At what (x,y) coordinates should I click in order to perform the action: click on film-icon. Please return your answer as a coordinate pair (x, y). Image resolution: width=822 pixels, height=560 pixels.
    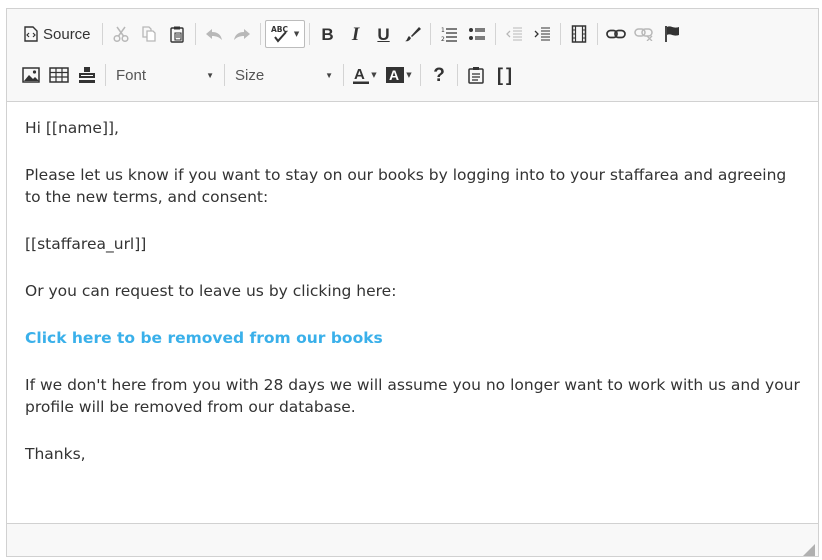
    Looking at the image, I should click on (579, 34).